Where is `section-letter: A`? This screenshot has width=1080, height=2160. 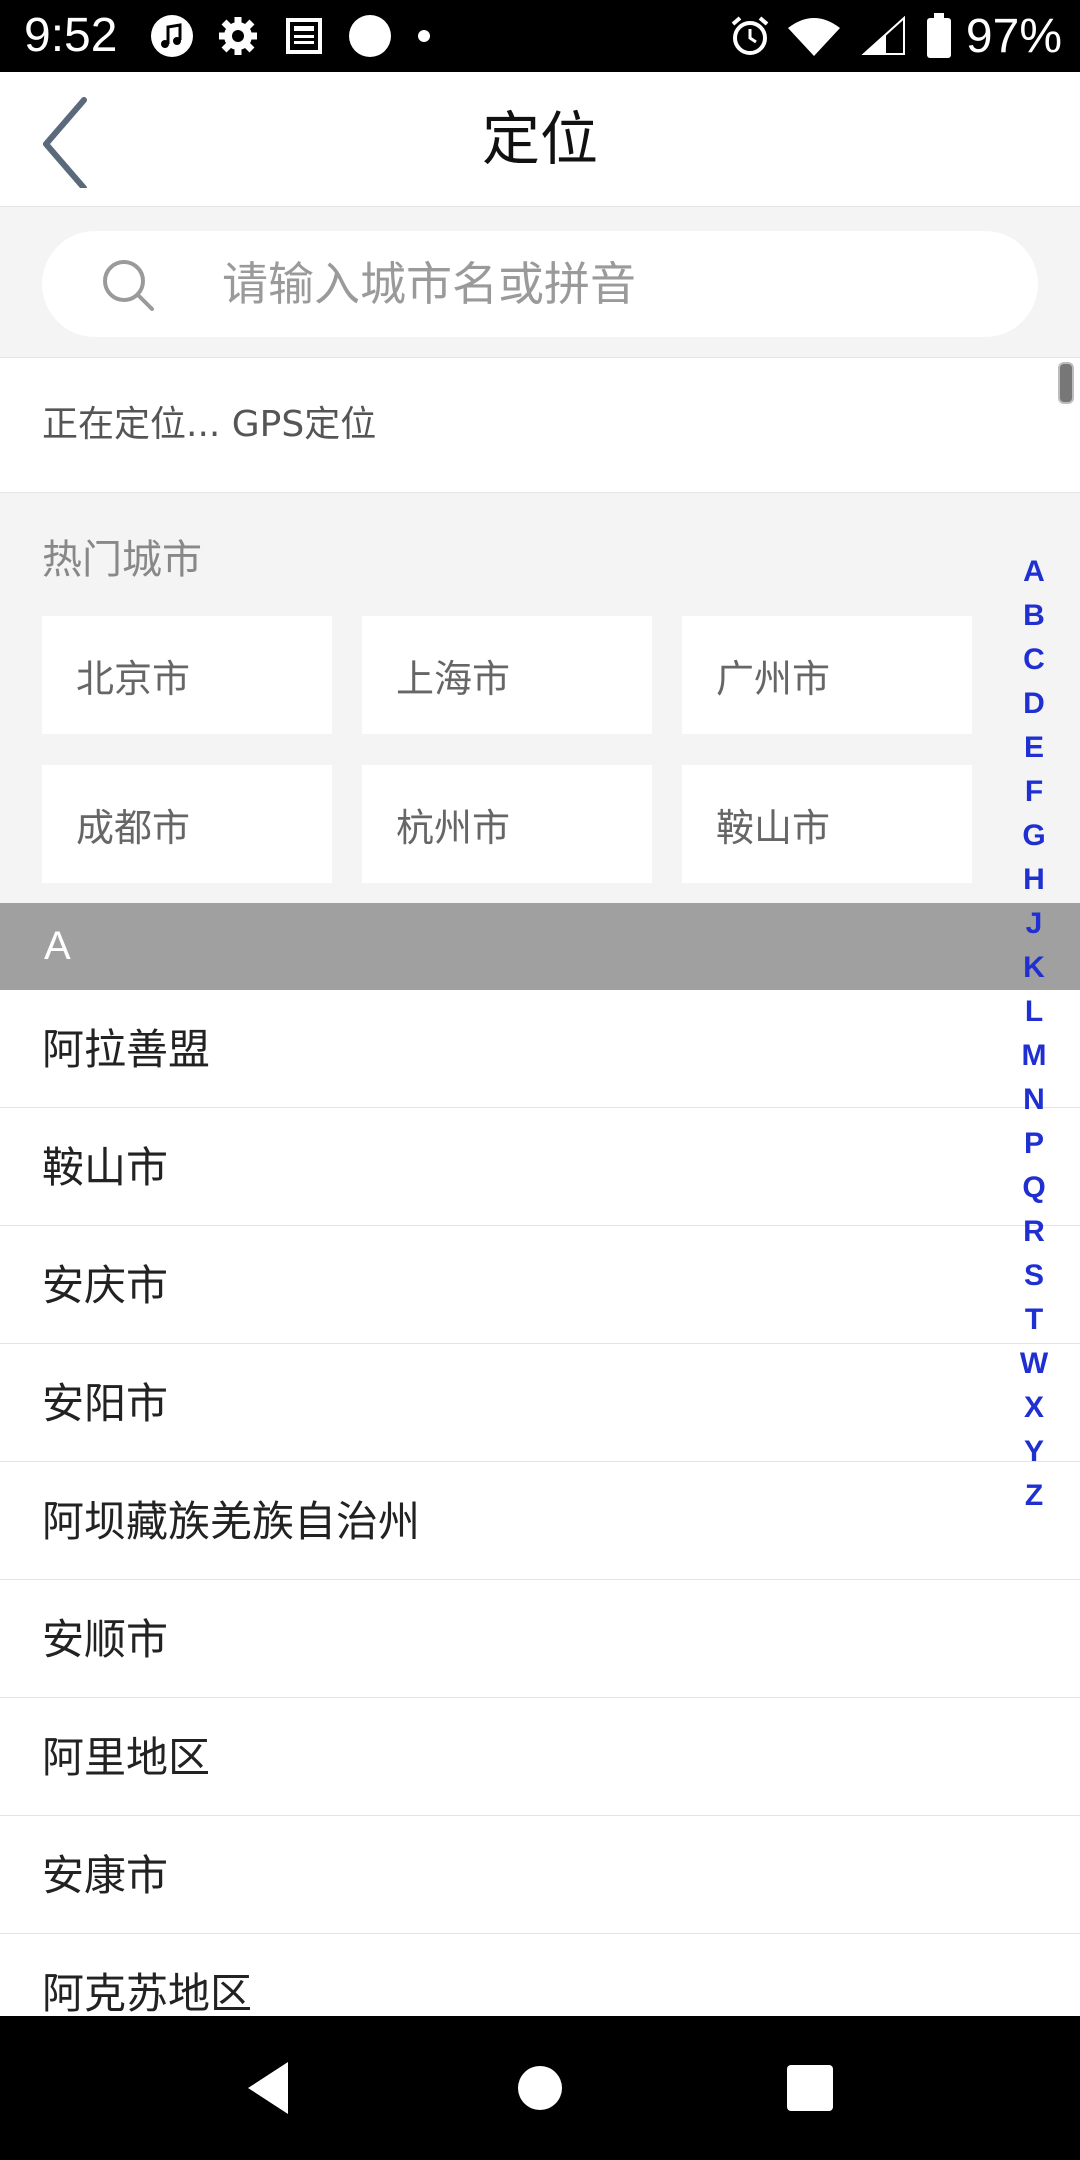 section-letter: A is located at coordinates (57, 946).